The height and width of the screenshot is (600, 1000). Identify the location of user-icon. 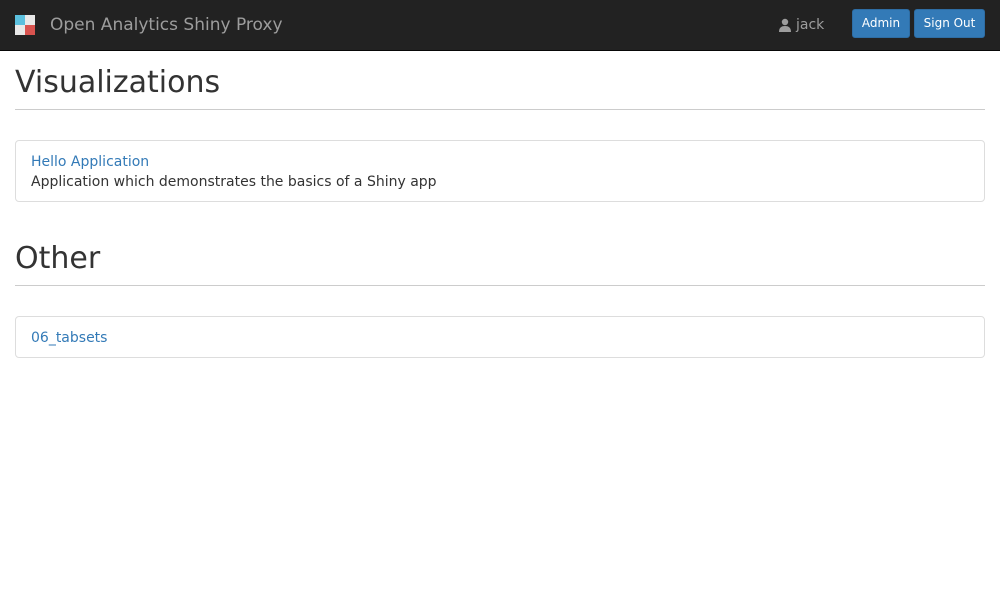
(785, 25).